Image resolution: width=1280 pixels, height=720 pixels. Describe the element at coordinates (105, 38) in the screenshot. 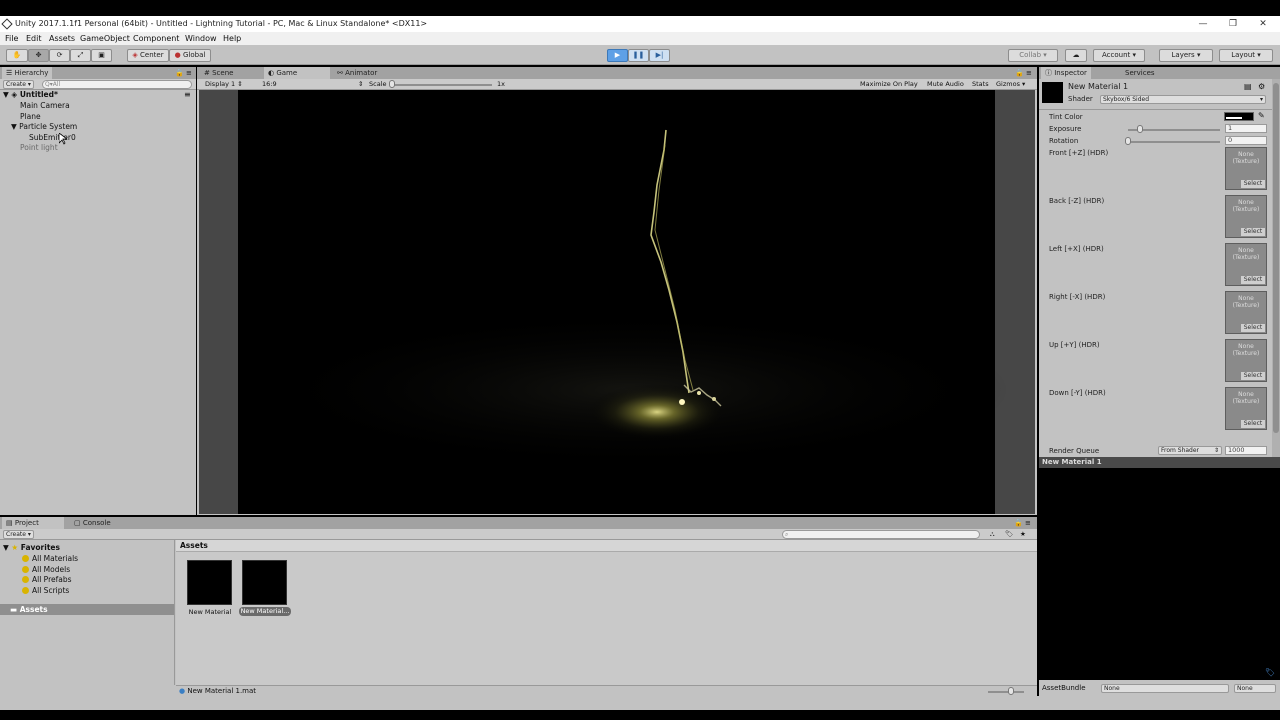

I see `menu-gameobject: GameObject` at that location.